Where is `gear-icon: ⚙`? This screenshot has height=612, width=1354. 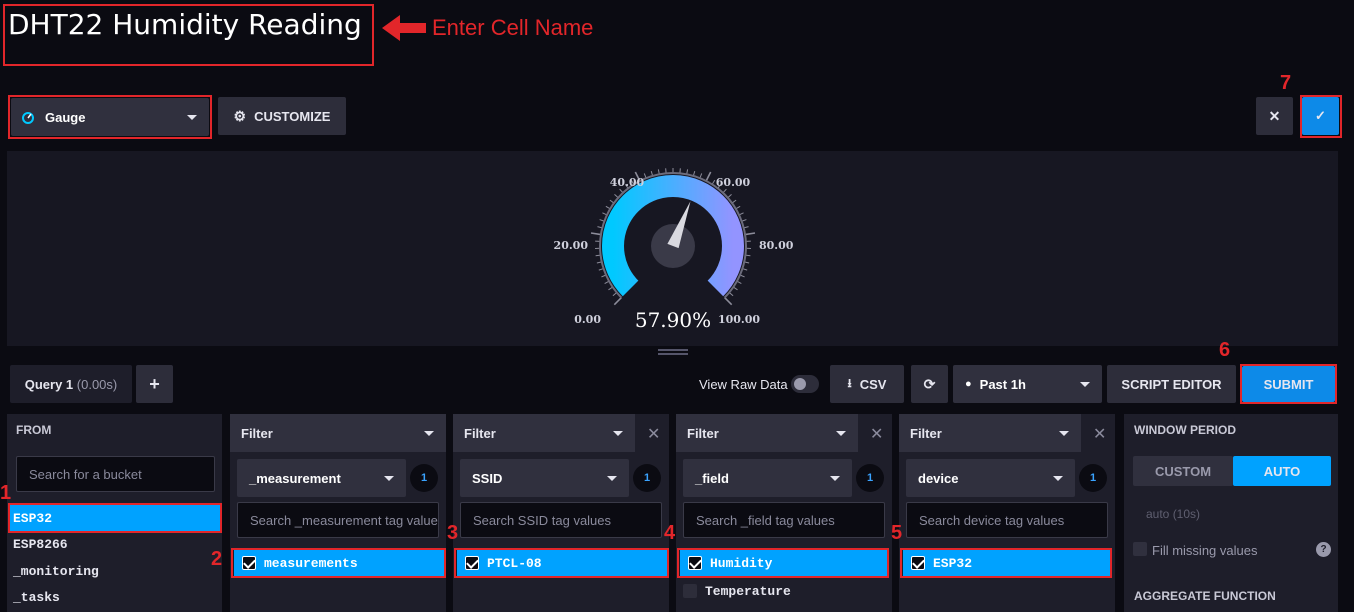
gear-icon: ⚙ is located at coordinates (240, 115).